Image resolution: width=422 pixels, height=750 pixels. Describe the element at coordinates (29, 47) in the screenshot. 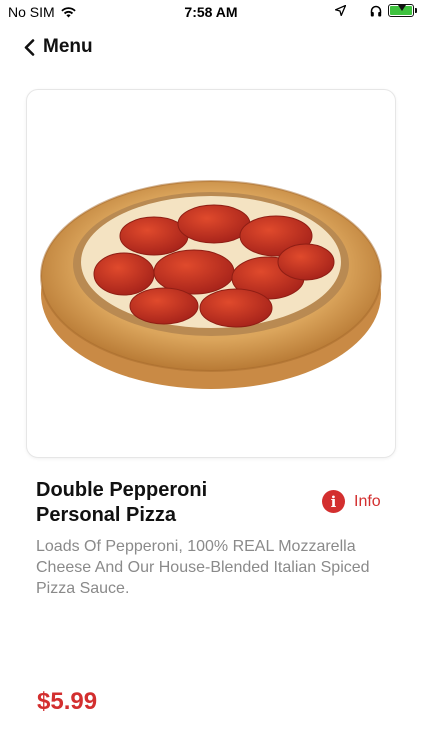

I see `chevron-left-icon` at that location.